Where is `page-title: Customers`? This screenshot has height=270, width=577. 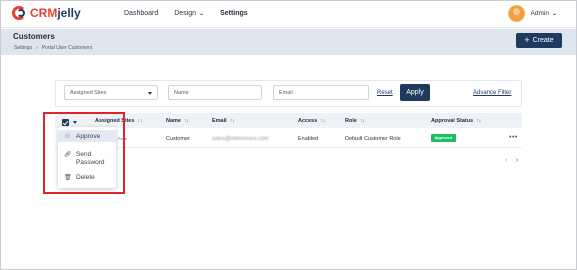
page-title: Customers is located at coordinates (34, 36).